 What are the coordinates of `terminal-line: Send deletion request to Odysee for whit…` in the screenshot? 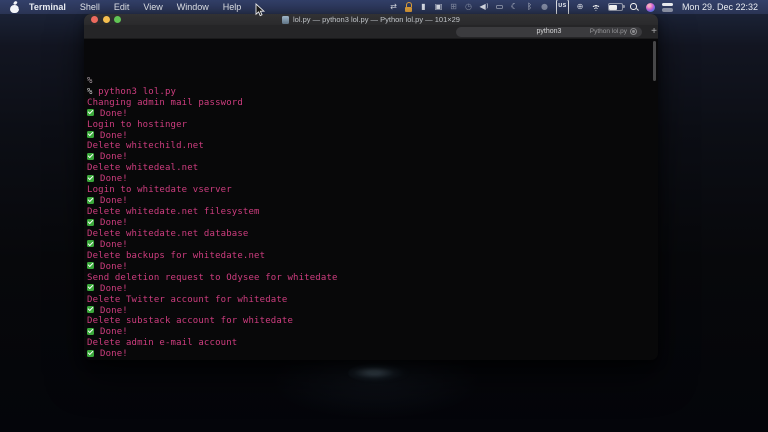 It's located at (212, 277).